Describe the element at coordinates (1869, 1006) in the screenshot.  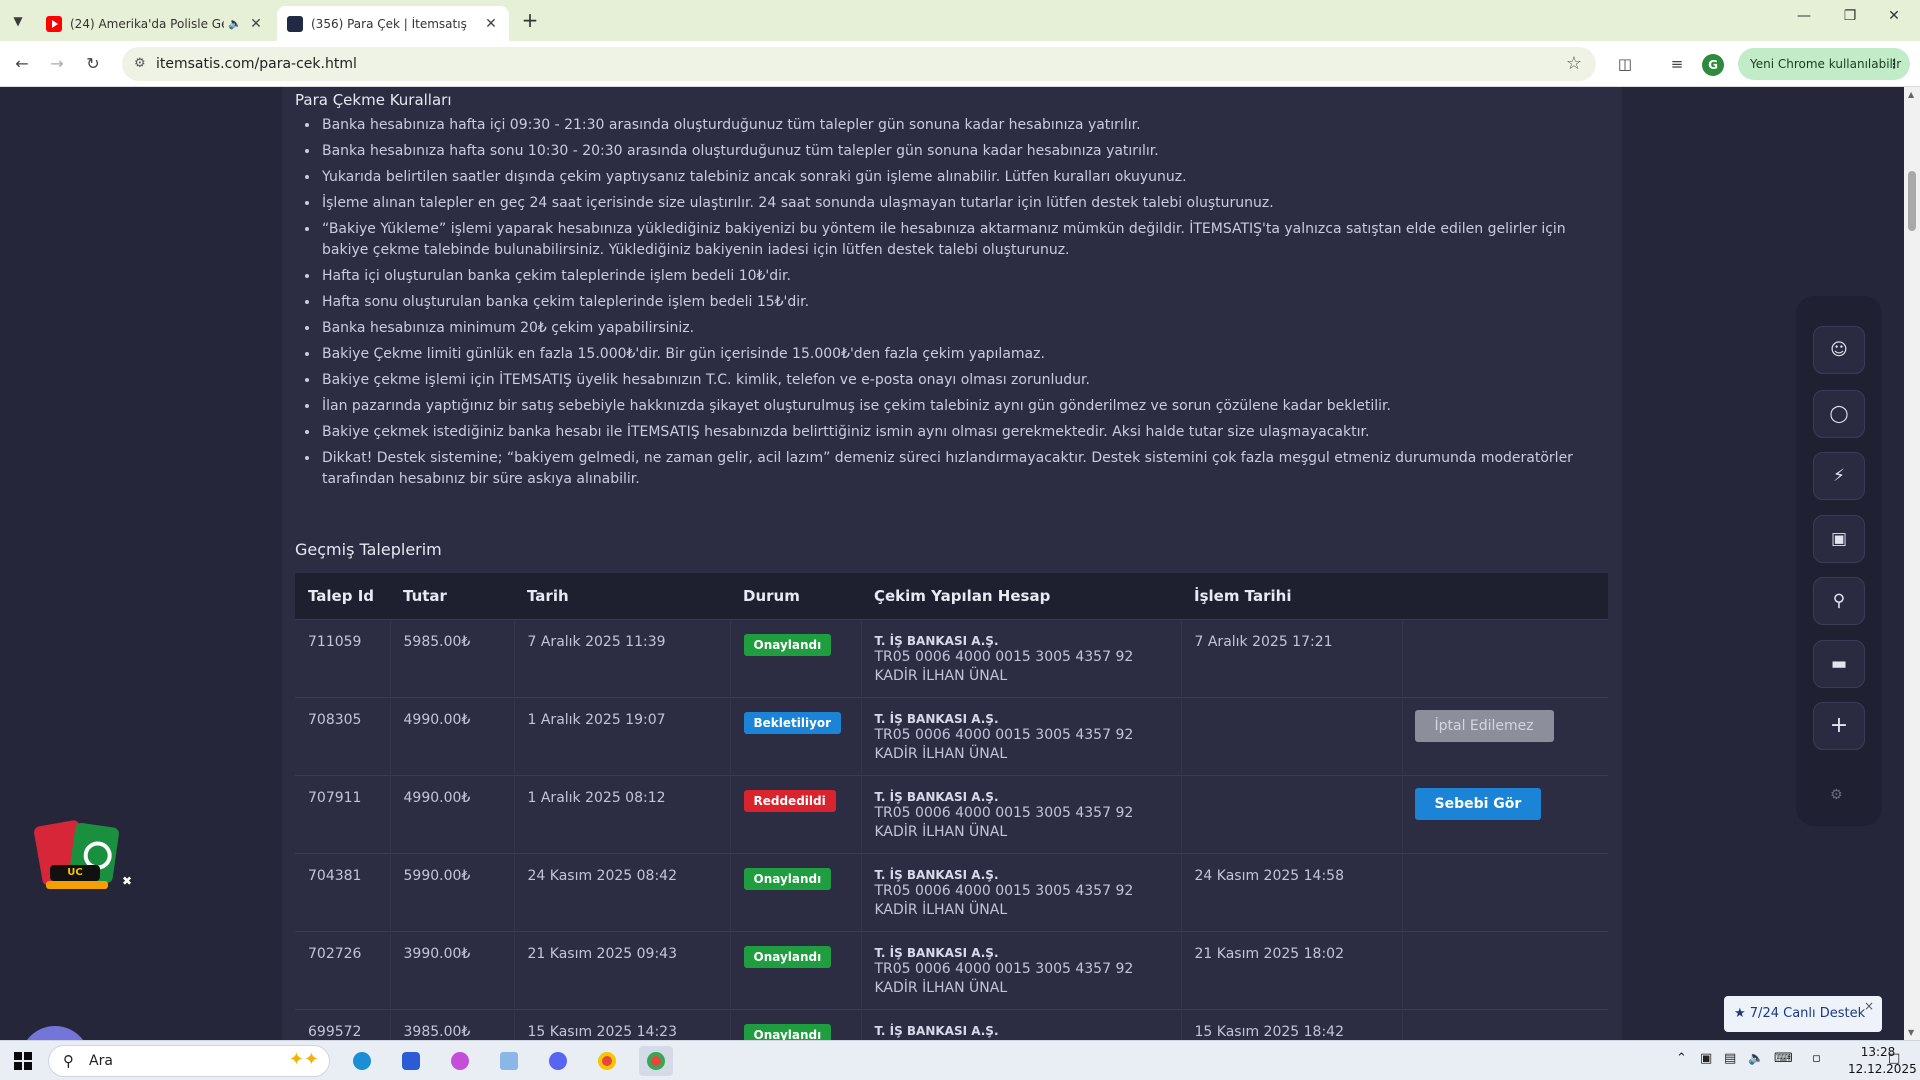
I see `close-icon: ×` at that location.